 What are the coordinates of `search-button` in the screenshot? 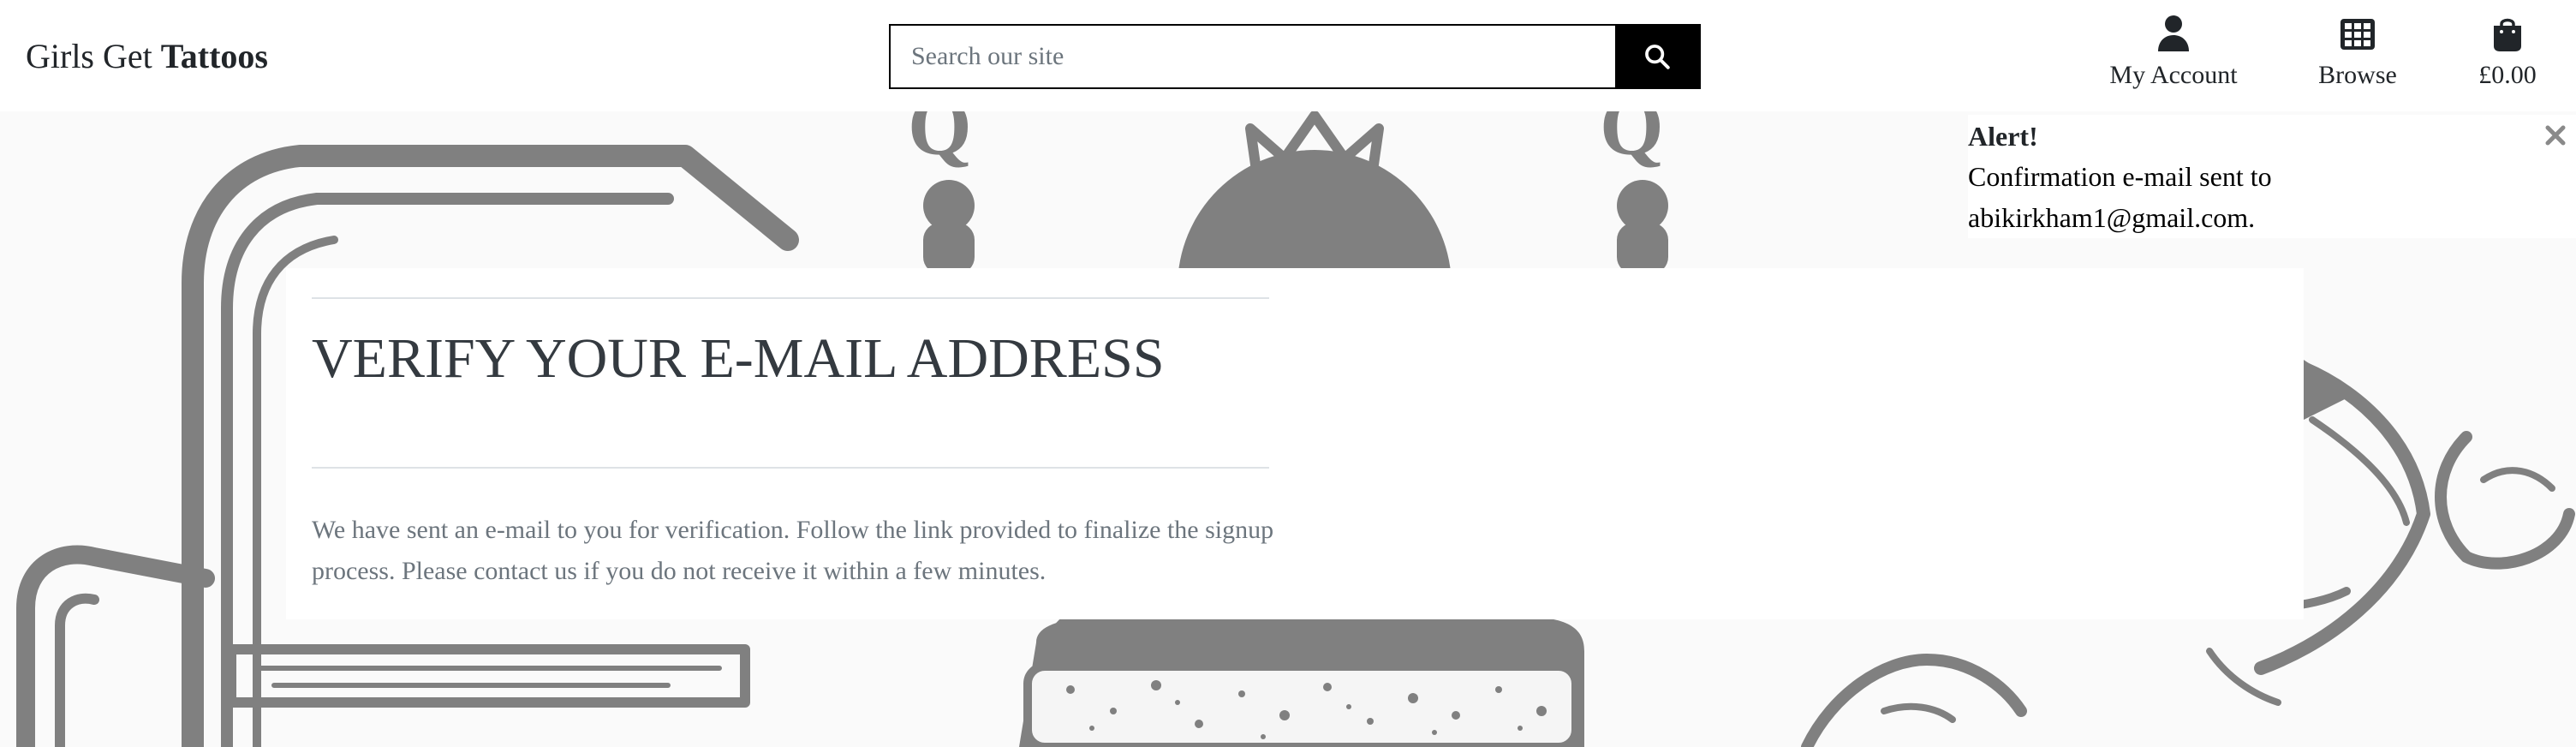 It's located at (1657, 56).